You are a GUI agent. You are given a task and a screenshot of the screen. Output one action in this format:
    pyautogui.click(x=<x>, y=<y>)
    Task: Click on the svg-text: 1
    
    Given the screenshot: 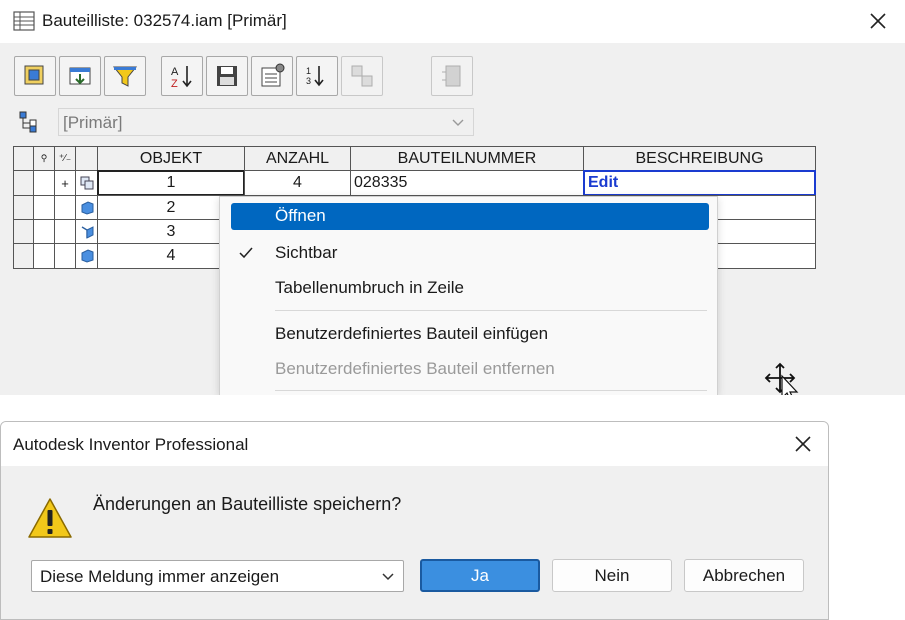 What is the action you would take?
    pyautogui.click(x=308, y=71)
    